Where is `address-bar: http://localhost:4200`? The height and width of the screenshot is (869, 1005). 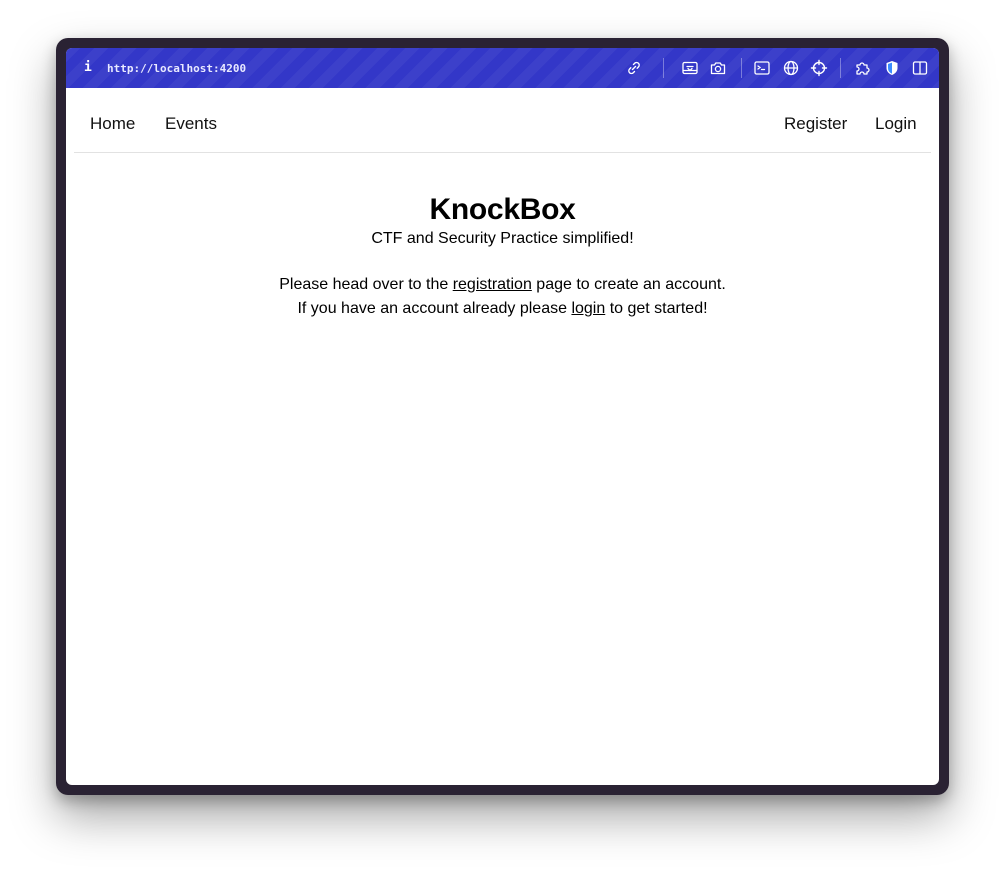 address-bar: http://localhost:4200 is located at coordinates (176, 69).